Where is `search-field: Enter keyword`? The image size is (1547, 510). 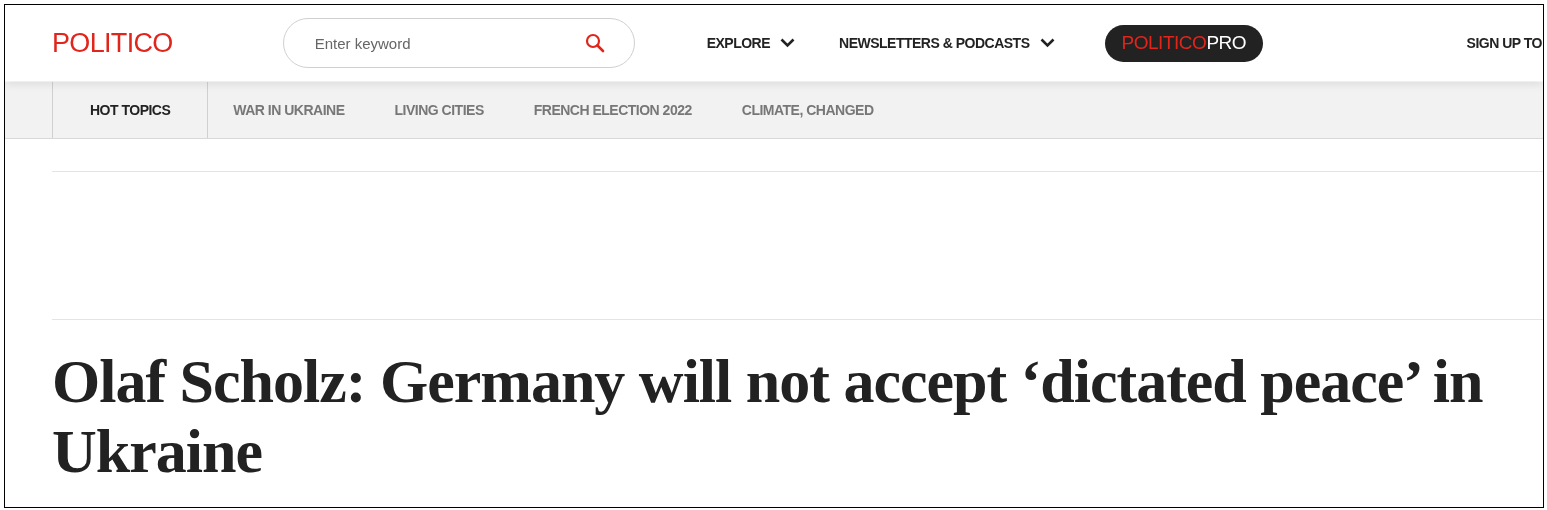 search-field: Enter keyword is located at coordinates (458, 43).